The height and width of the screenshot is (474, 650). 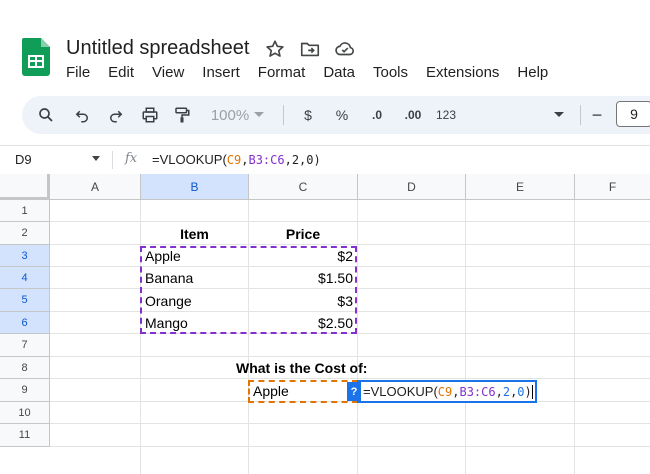 What do you see at coordinates (194, 233) in the screenshot?
I see `cell-b2: Item` at bounding box center [194, 233].